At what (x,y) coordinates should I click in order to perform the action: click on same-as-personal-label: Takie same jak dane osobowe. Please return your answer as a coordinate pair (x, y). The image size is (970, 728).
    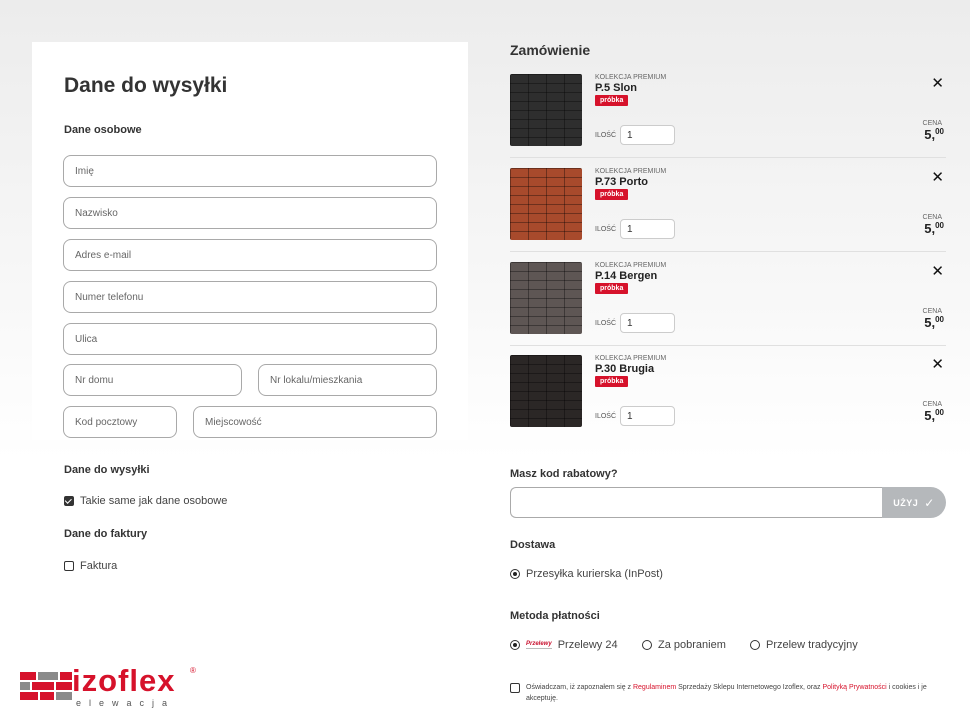
    Looking at the image, I should click on (154, 501).